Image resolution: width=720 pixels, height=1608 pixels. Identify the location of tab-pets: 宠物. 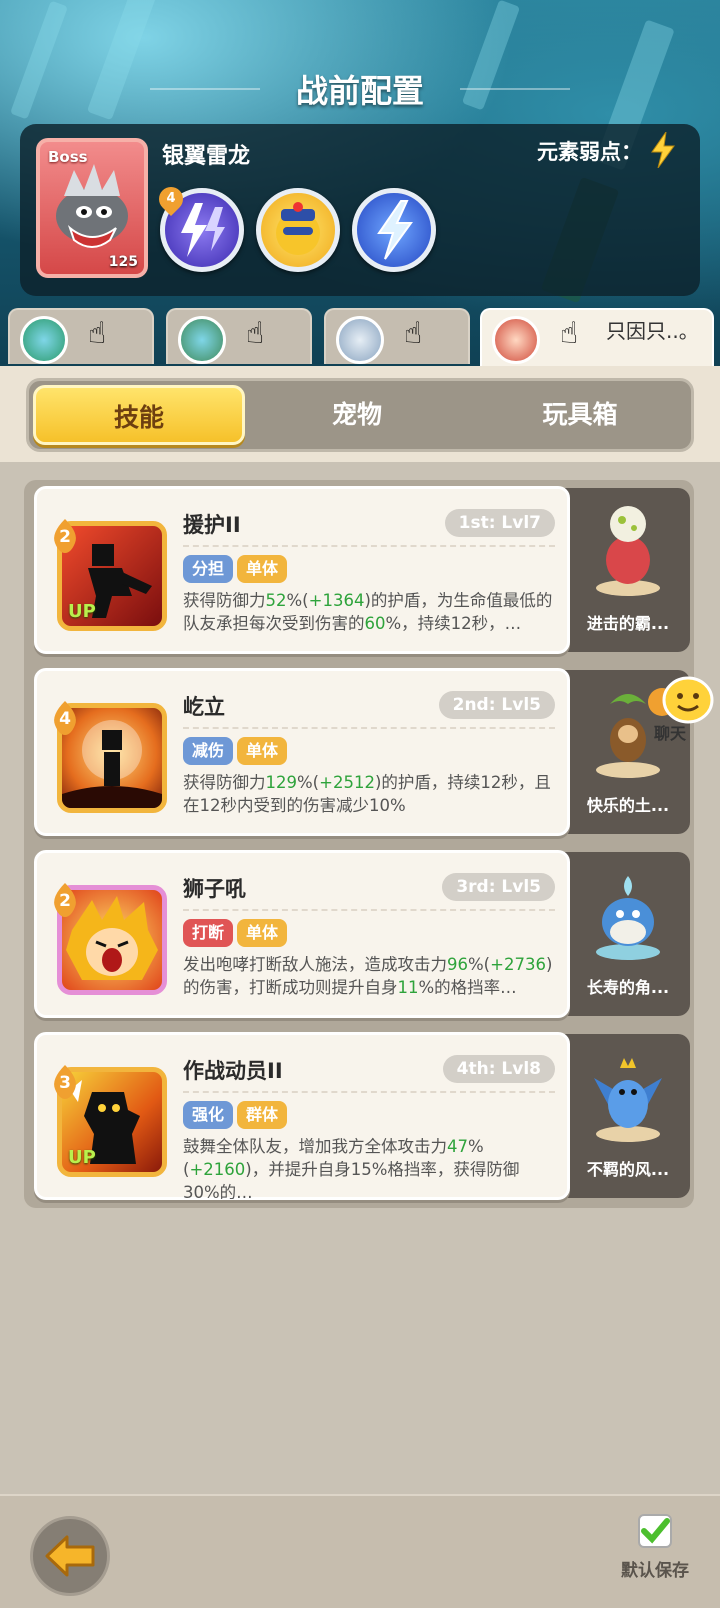
(357, 415).